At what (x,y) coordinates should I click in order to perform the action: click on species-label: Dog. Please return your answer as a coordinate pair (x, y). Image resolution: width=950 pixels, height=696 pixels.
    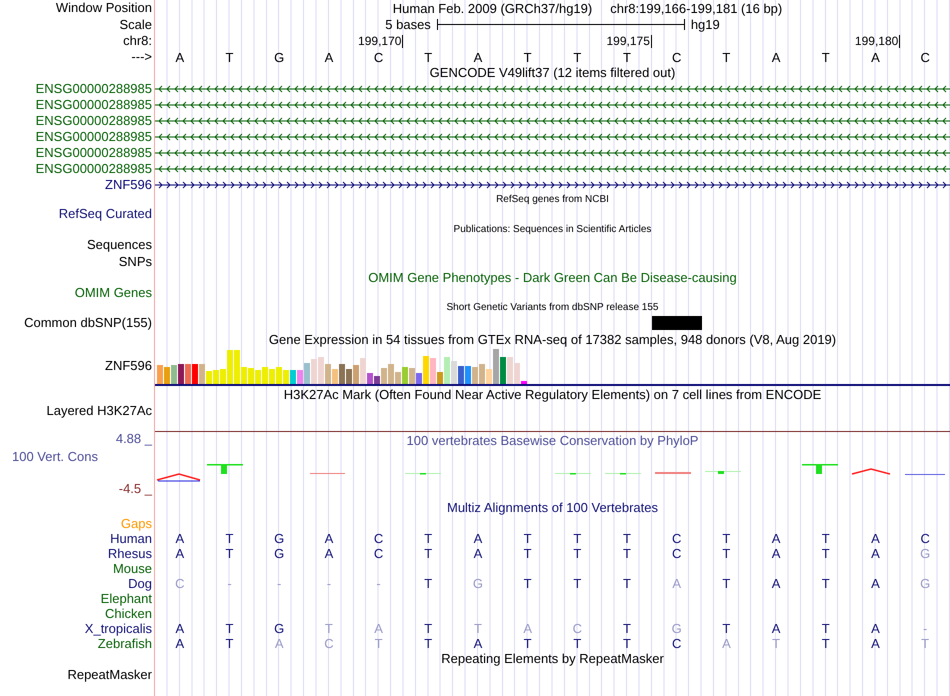
    Looking at the image, I should click on (141, 583).